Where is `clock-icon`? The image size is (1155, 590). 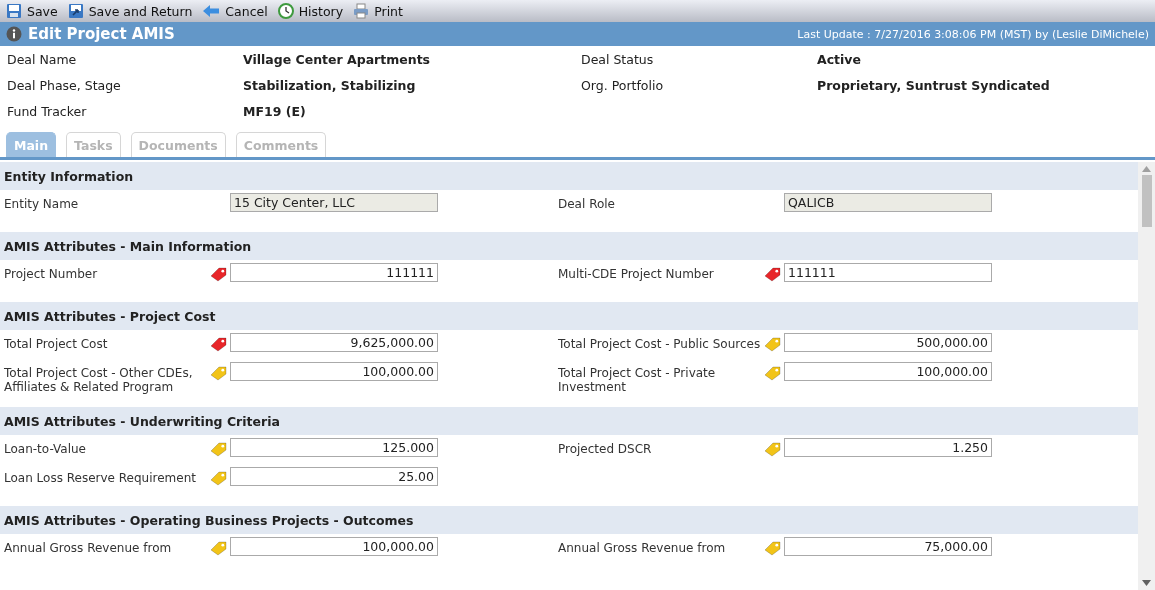
clock-icon is located at coordinates (285, 11).